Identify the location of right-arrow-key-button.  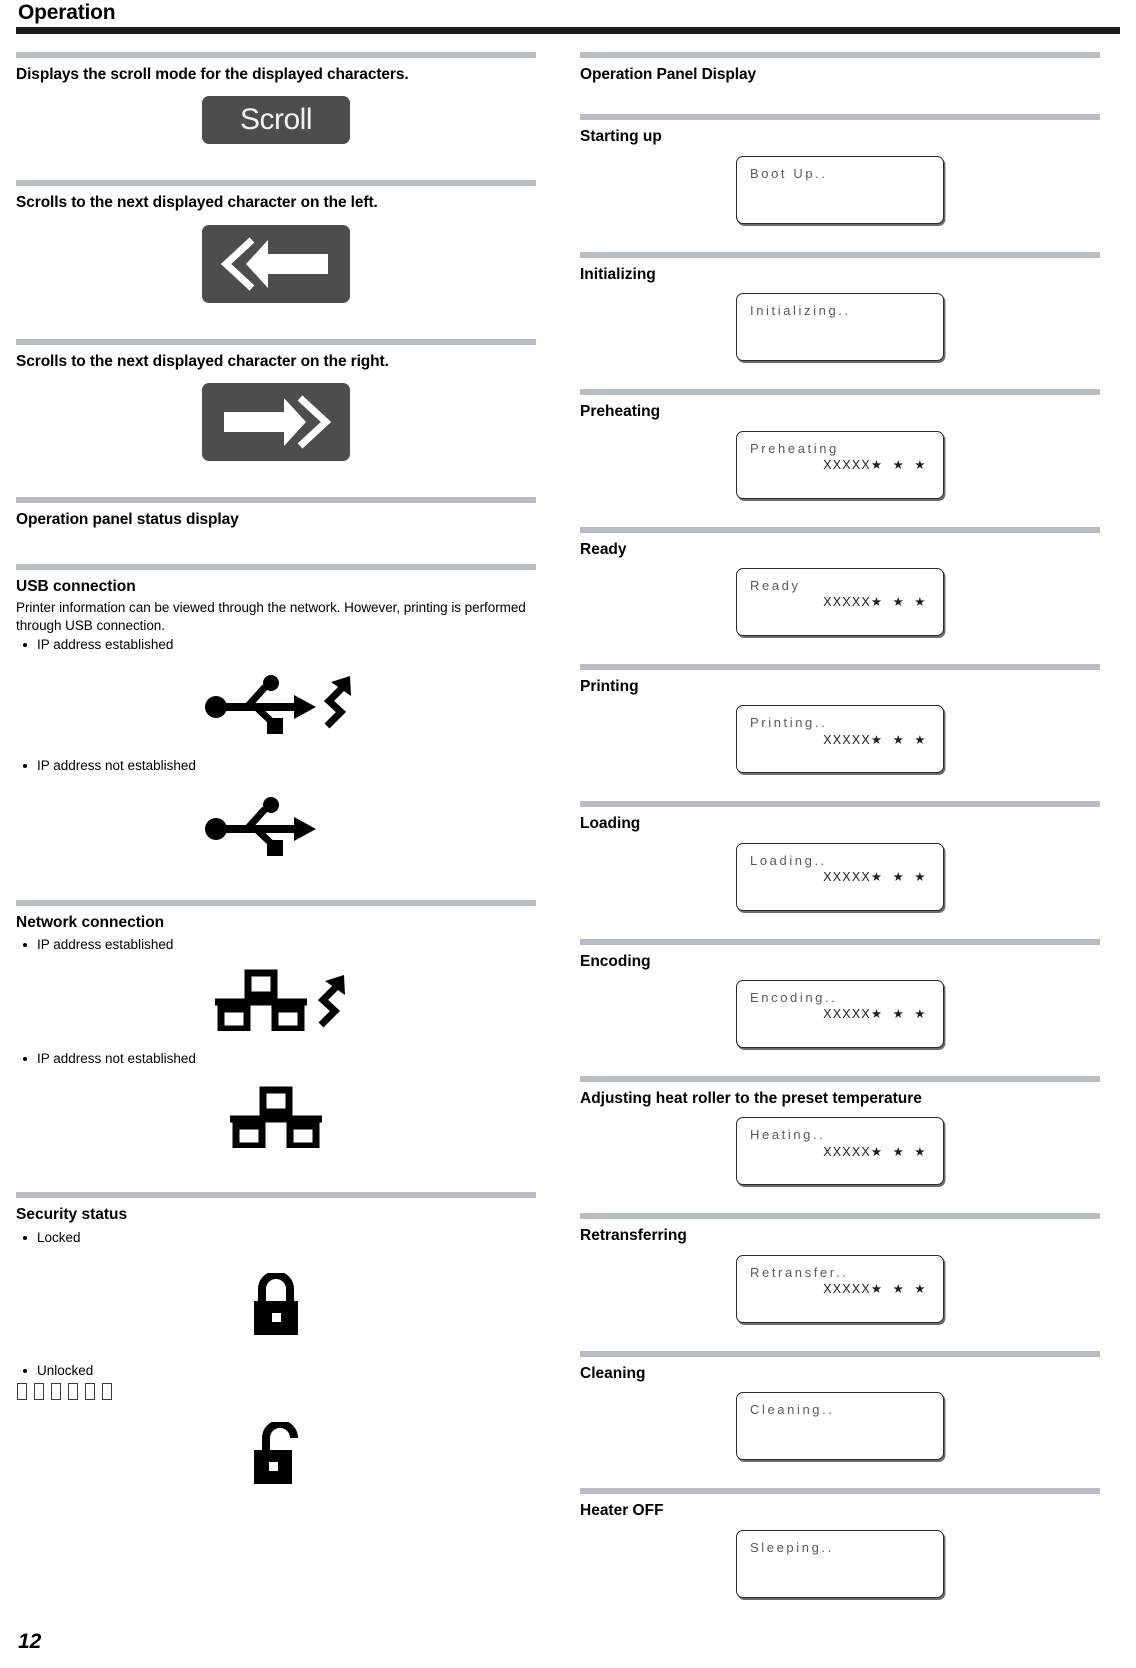
(276, 422).